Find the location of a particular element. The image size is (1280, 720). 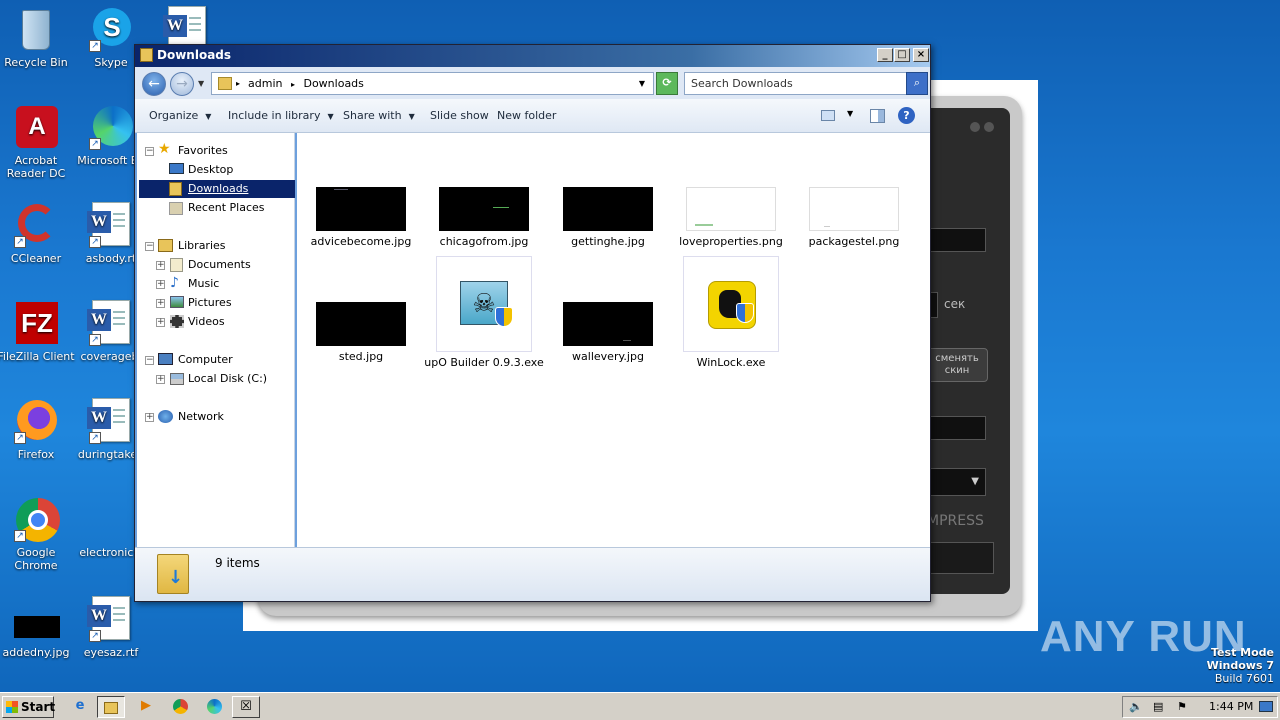

start-button: Start is located at coordinates (28, 707).